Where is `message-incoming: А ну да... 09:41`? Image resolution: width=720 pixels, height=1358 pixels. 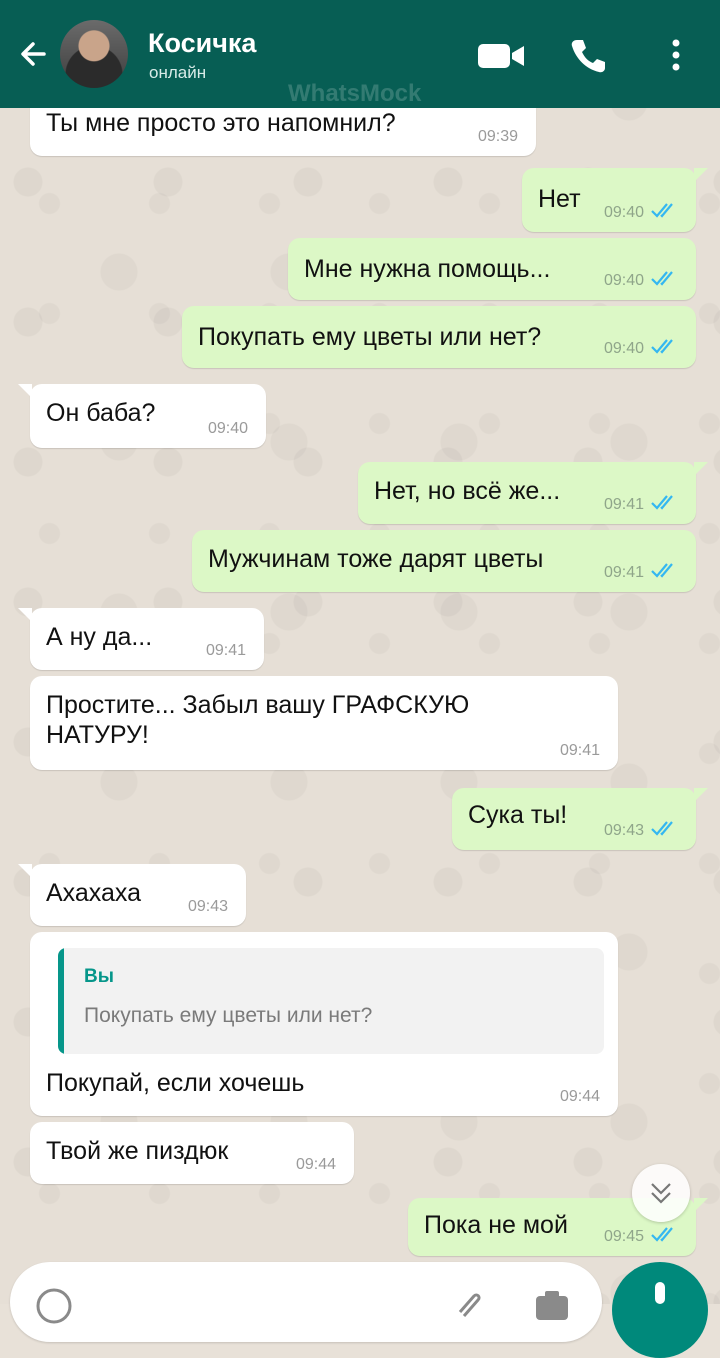 message-incoming: А ну да... 09:41 is located at coordinates (141, 639).